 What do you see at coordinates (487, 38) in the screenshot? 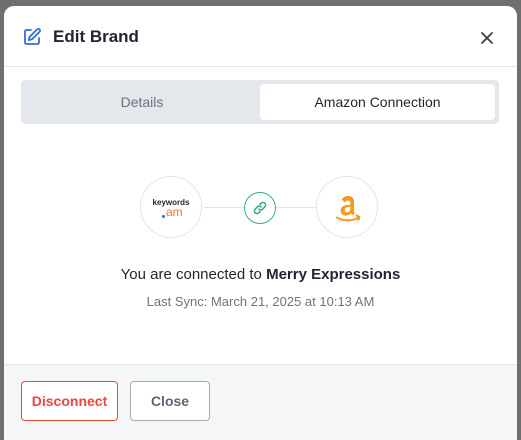
I see `close-icon` at bounding box center [487, 38].